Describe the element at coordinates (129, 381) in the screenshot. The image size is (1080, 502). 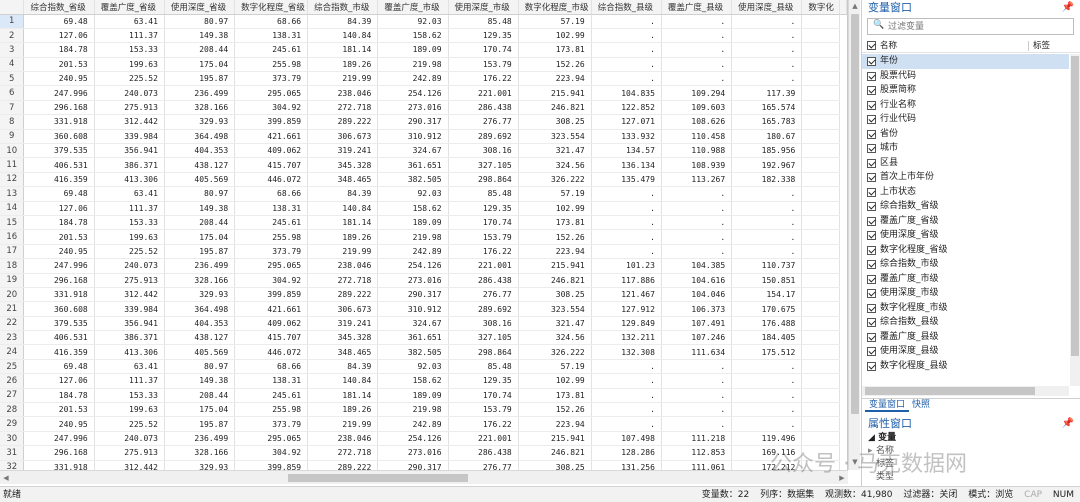
I see `data-cell: 111.37` at that location.